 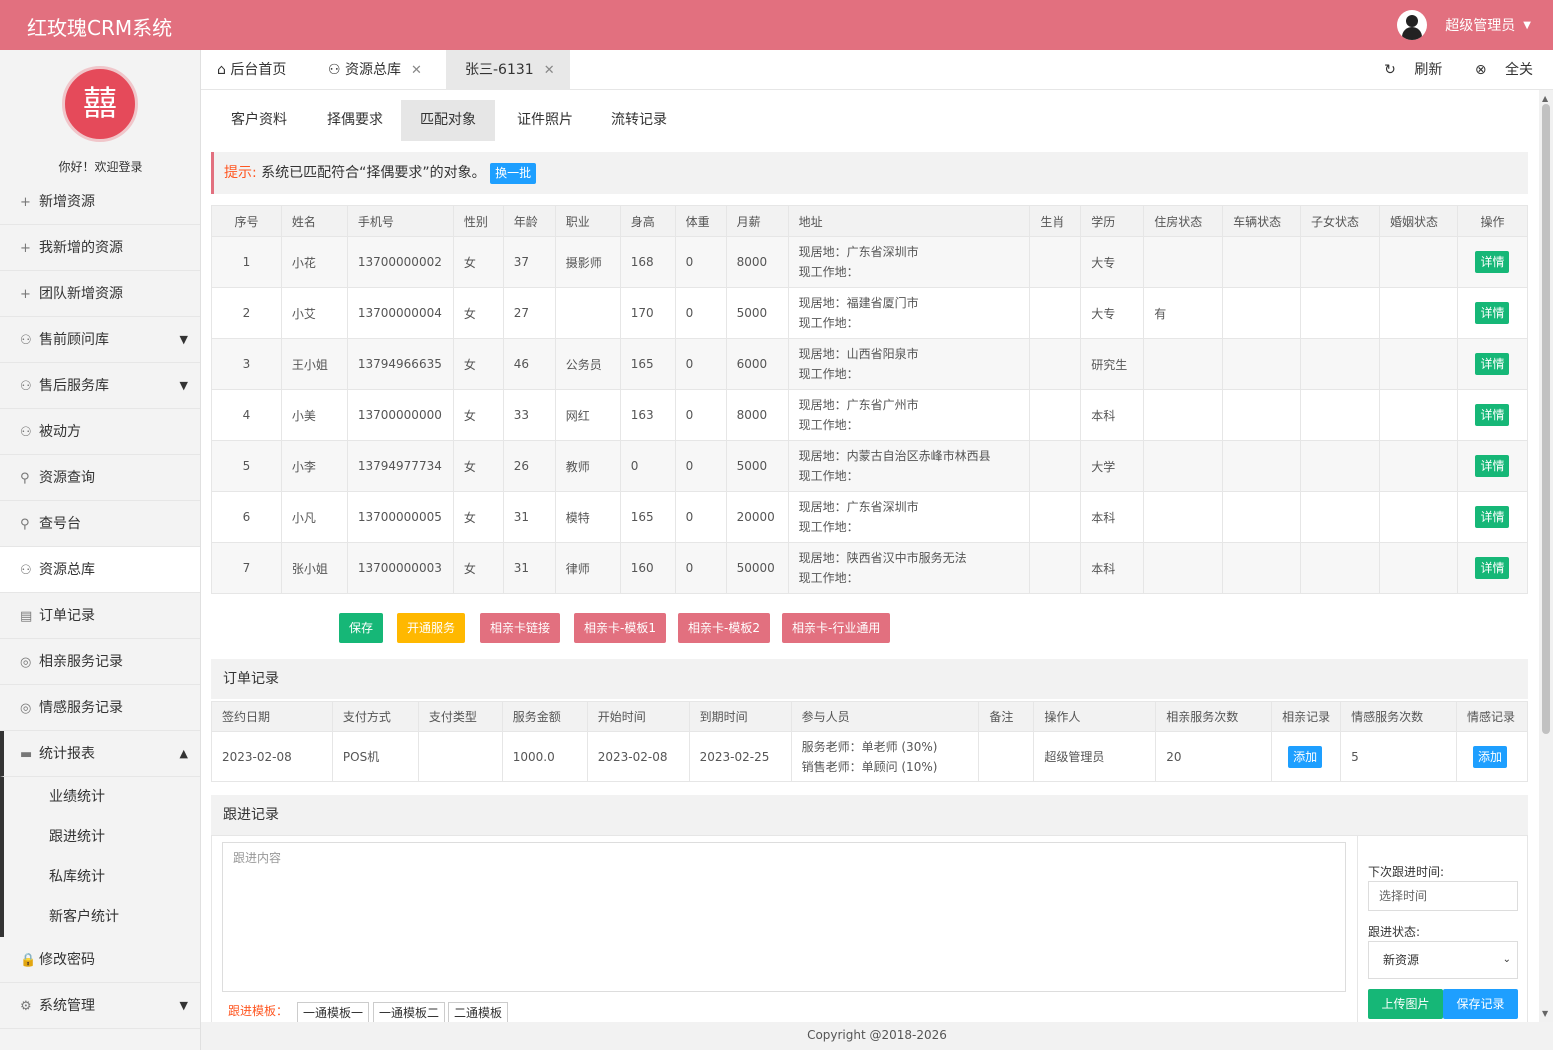 I want to click on template-button-2: 一通模板二, so click(x=409, y=1012).